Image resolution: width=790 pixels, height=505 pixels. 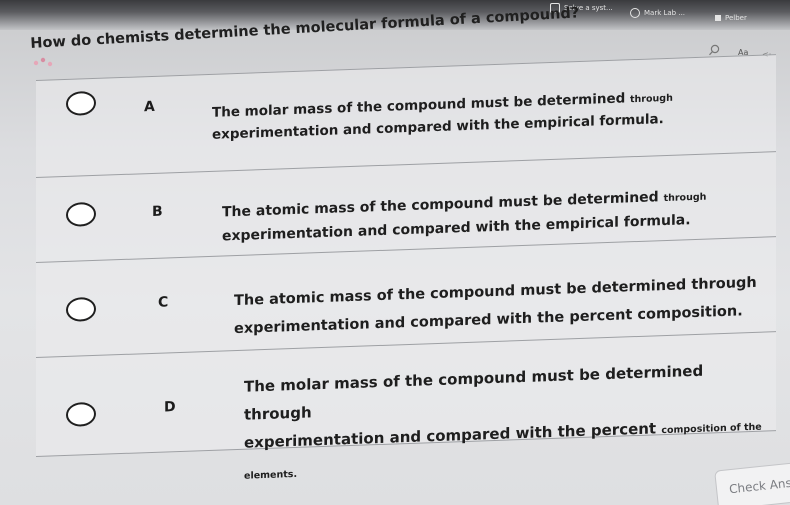 What do you see at coordinates (81, 309) in the screenshot?
I see `radio-button-c` at bounding box center [81, 309].